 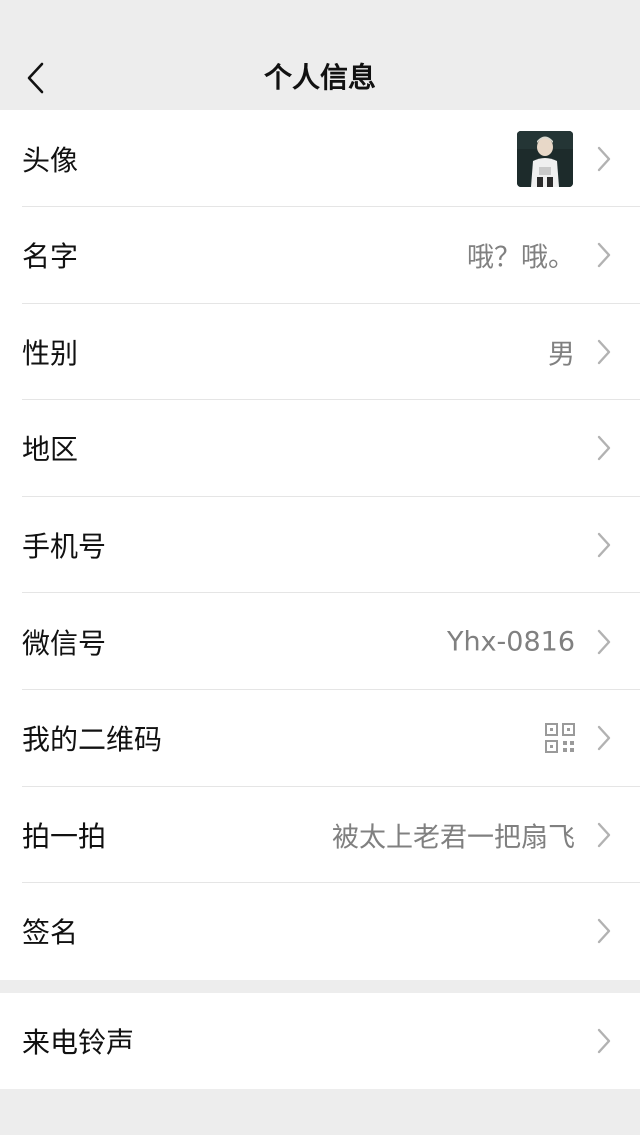 What do you see at coordinates (320, 835) in the screenshot?
I see `row-pat: 拍一拍 被太上老君一把扇飞` at bounding box center [320, 835].